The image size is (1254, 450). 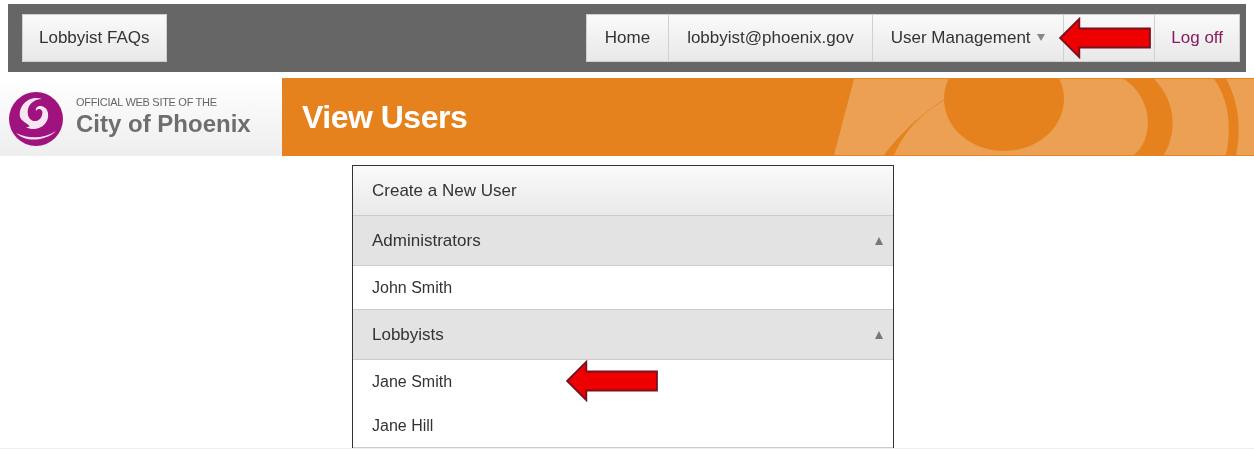 What do you see at coordinates (412, 382) in the screenshot?
I see `user-link: Jane Smith` at bounding box center [412, 382].